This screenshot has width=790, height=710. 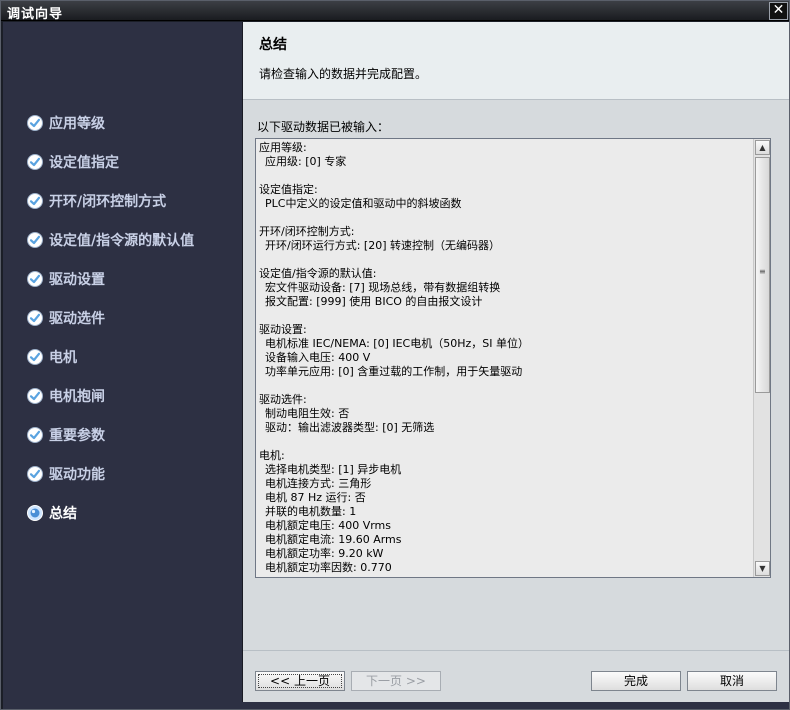 I want to click on sidebar-item-5: 驱动设置, so click(x=66, y=279).